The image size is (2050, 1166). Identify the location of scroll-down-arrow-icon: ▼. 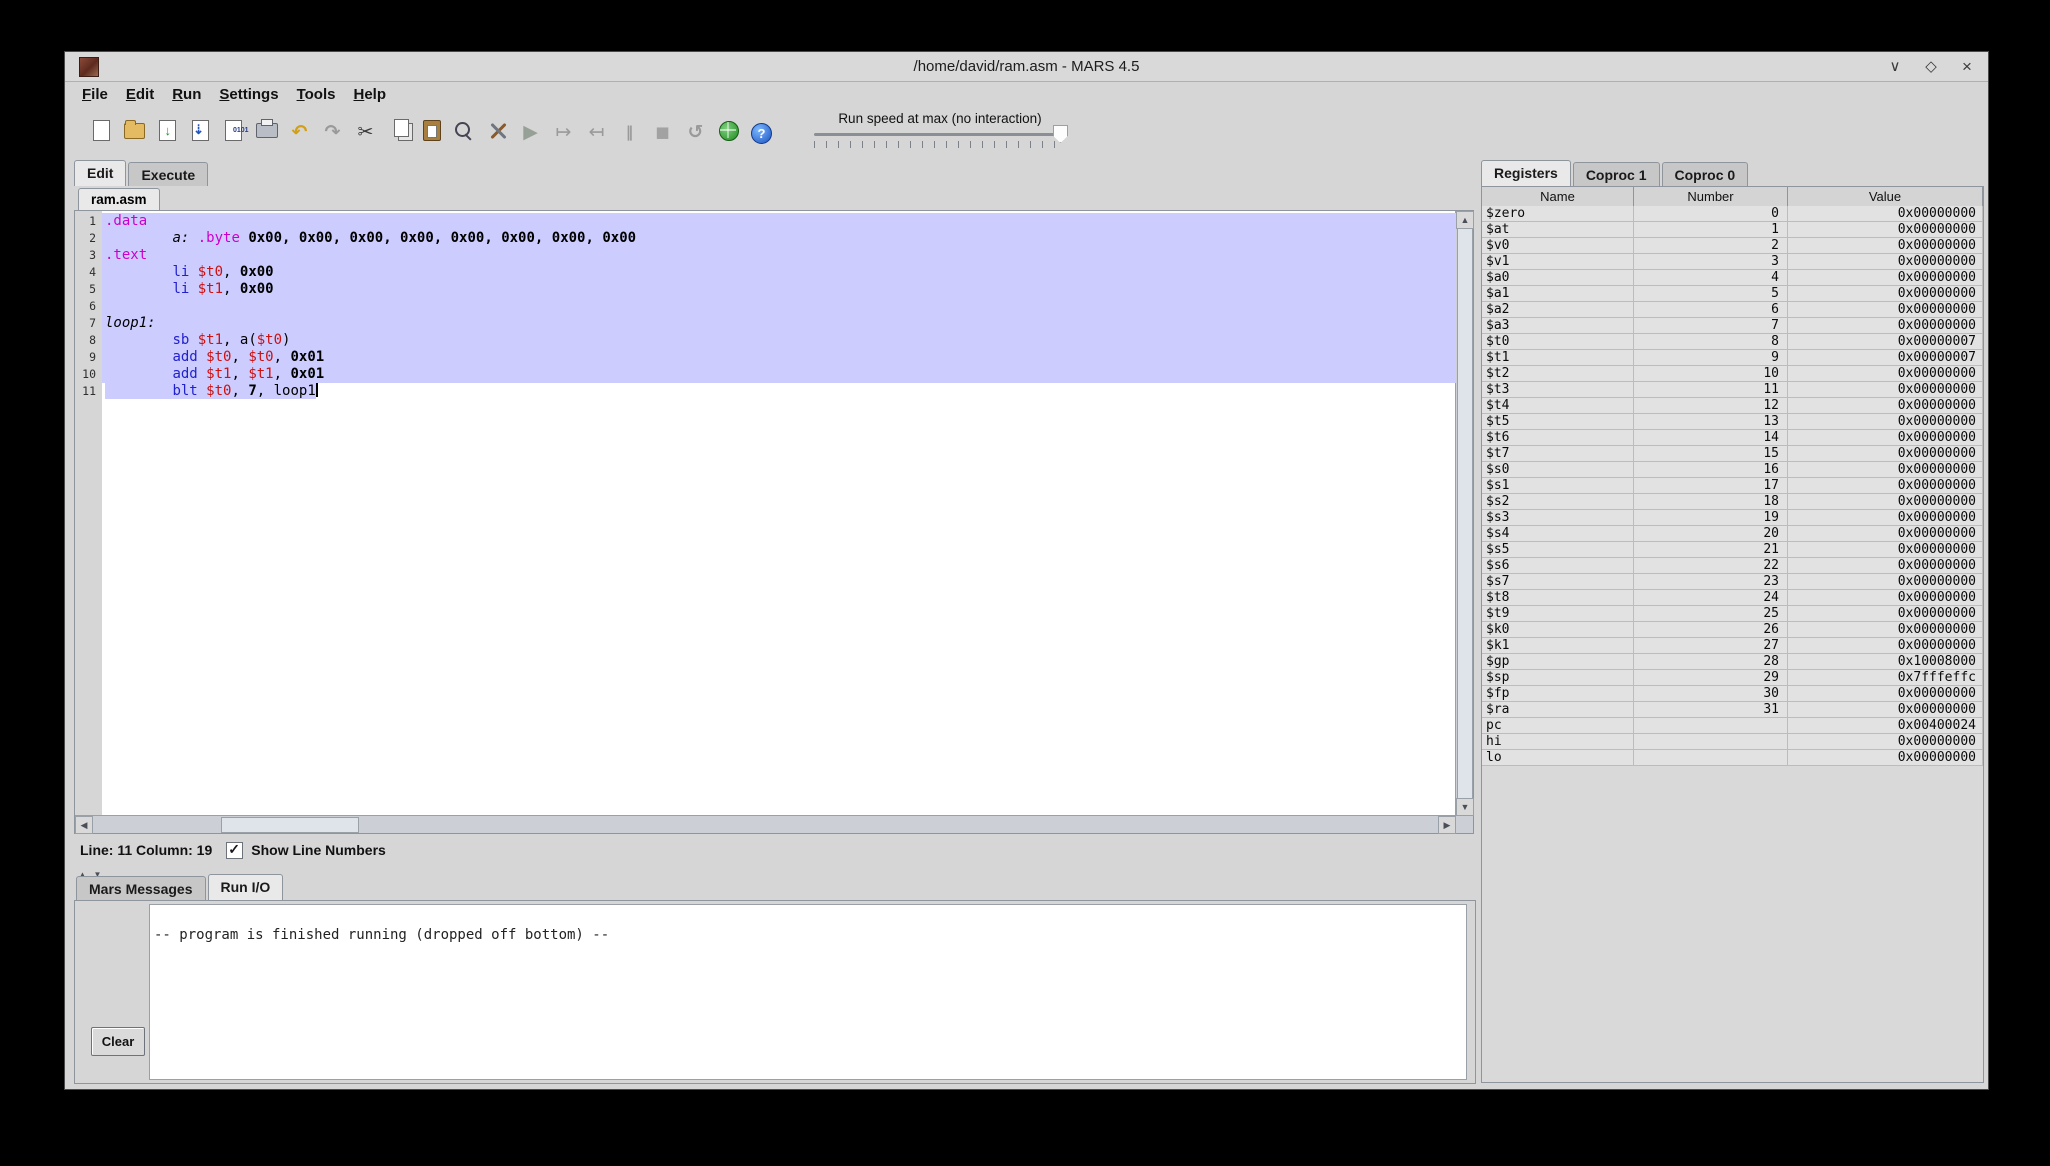
(1465, 807).